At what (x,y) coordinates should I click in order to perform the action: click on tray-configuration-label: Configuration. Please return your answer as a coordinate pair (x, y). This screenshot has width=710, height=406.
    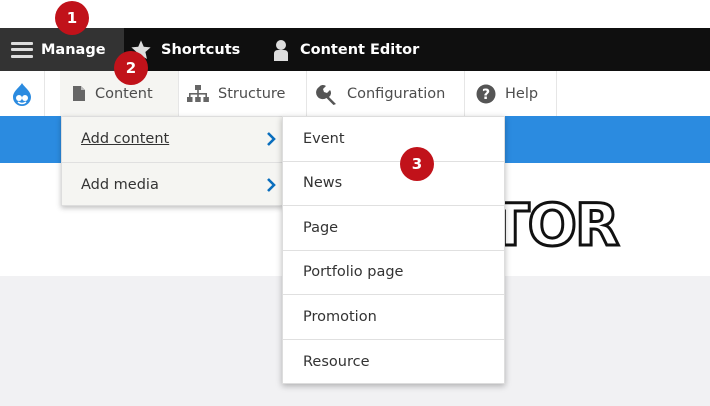
    Looking at the image, I should click on (396, 93).